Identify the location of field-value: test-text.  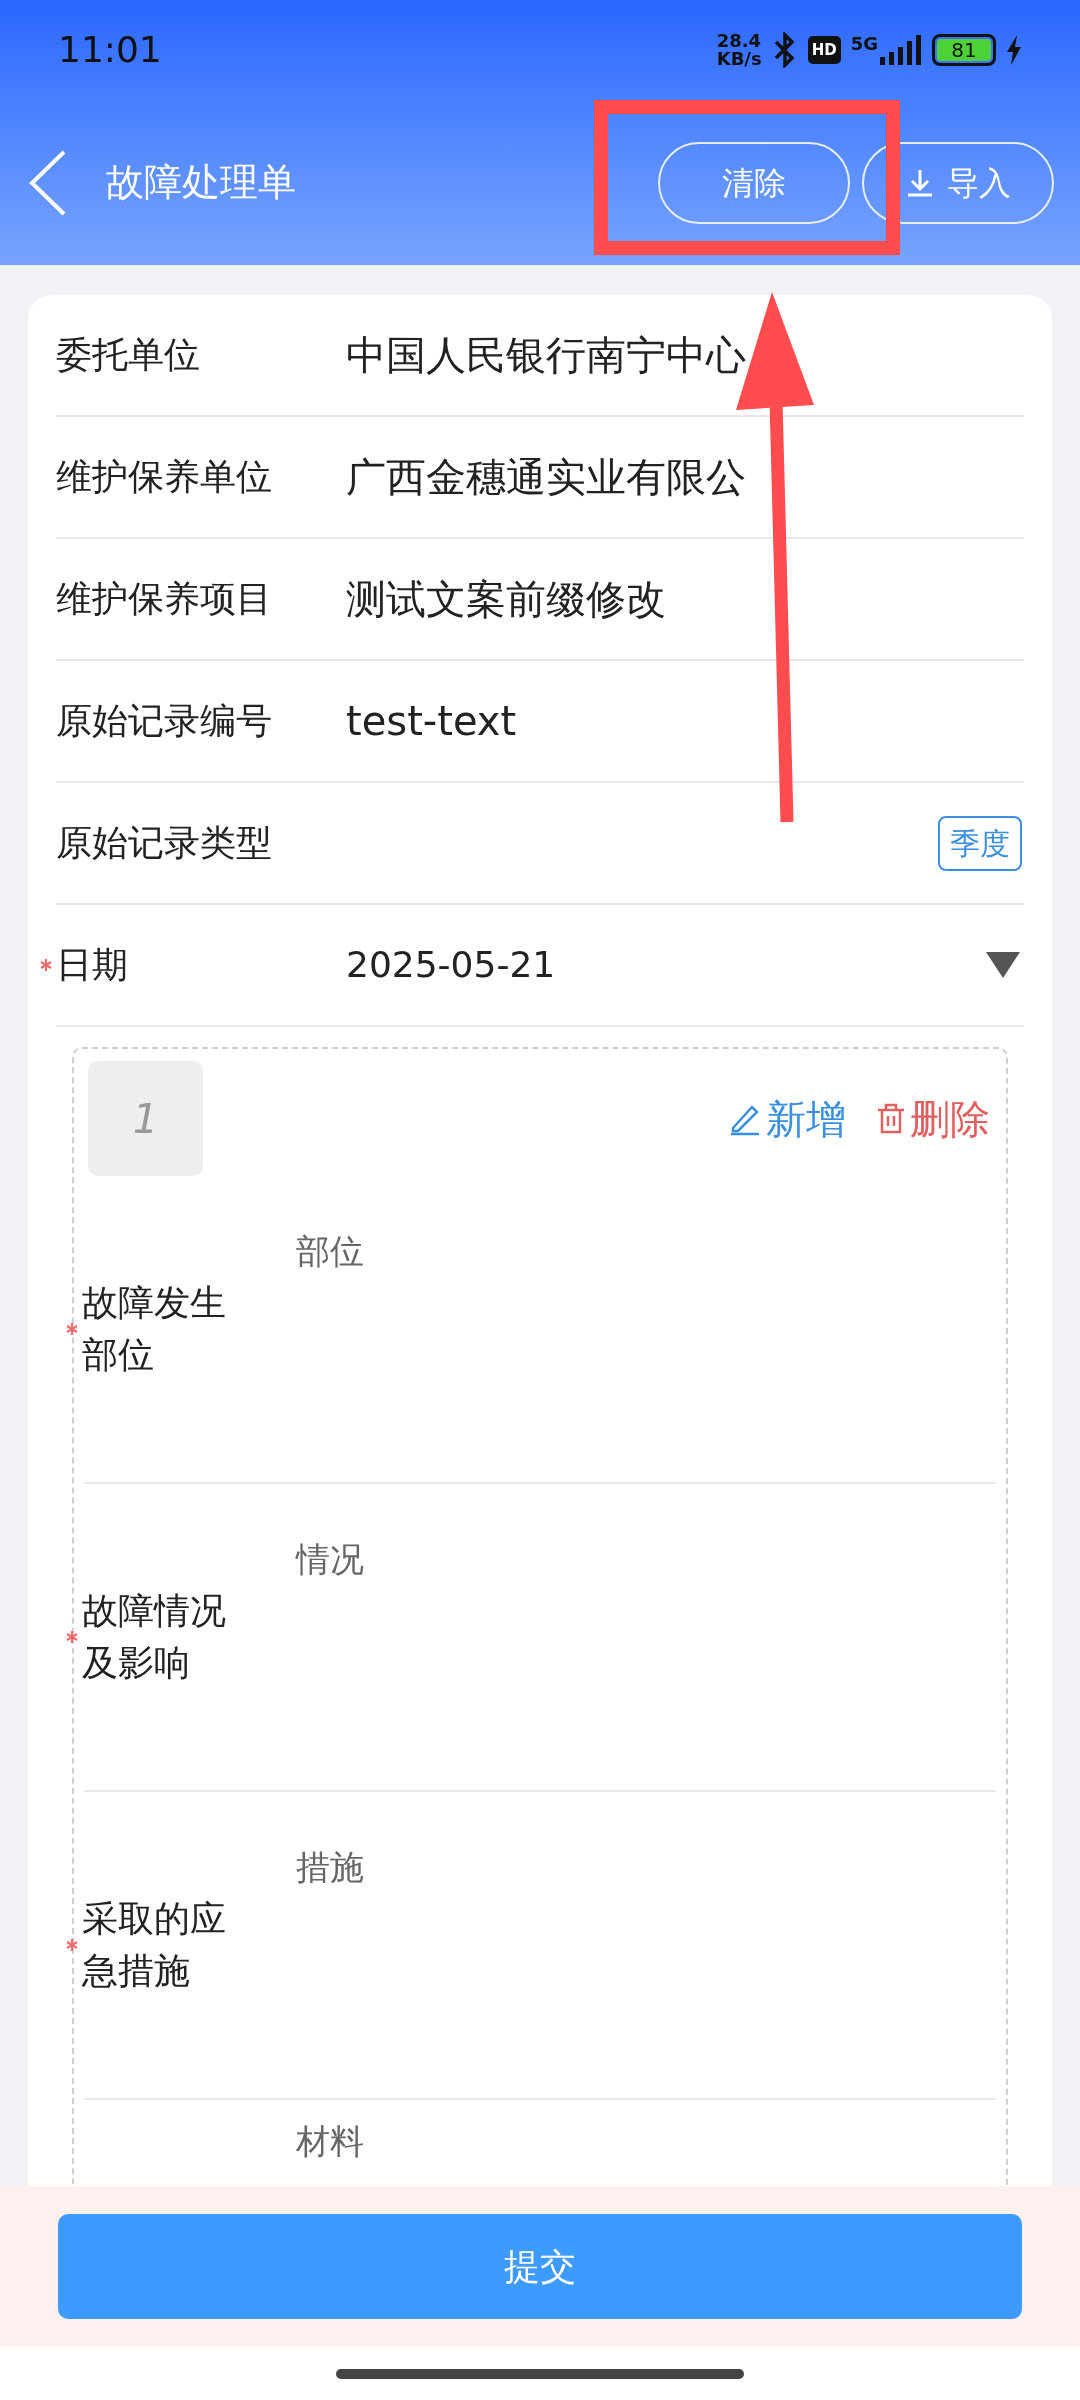
(431, 721).